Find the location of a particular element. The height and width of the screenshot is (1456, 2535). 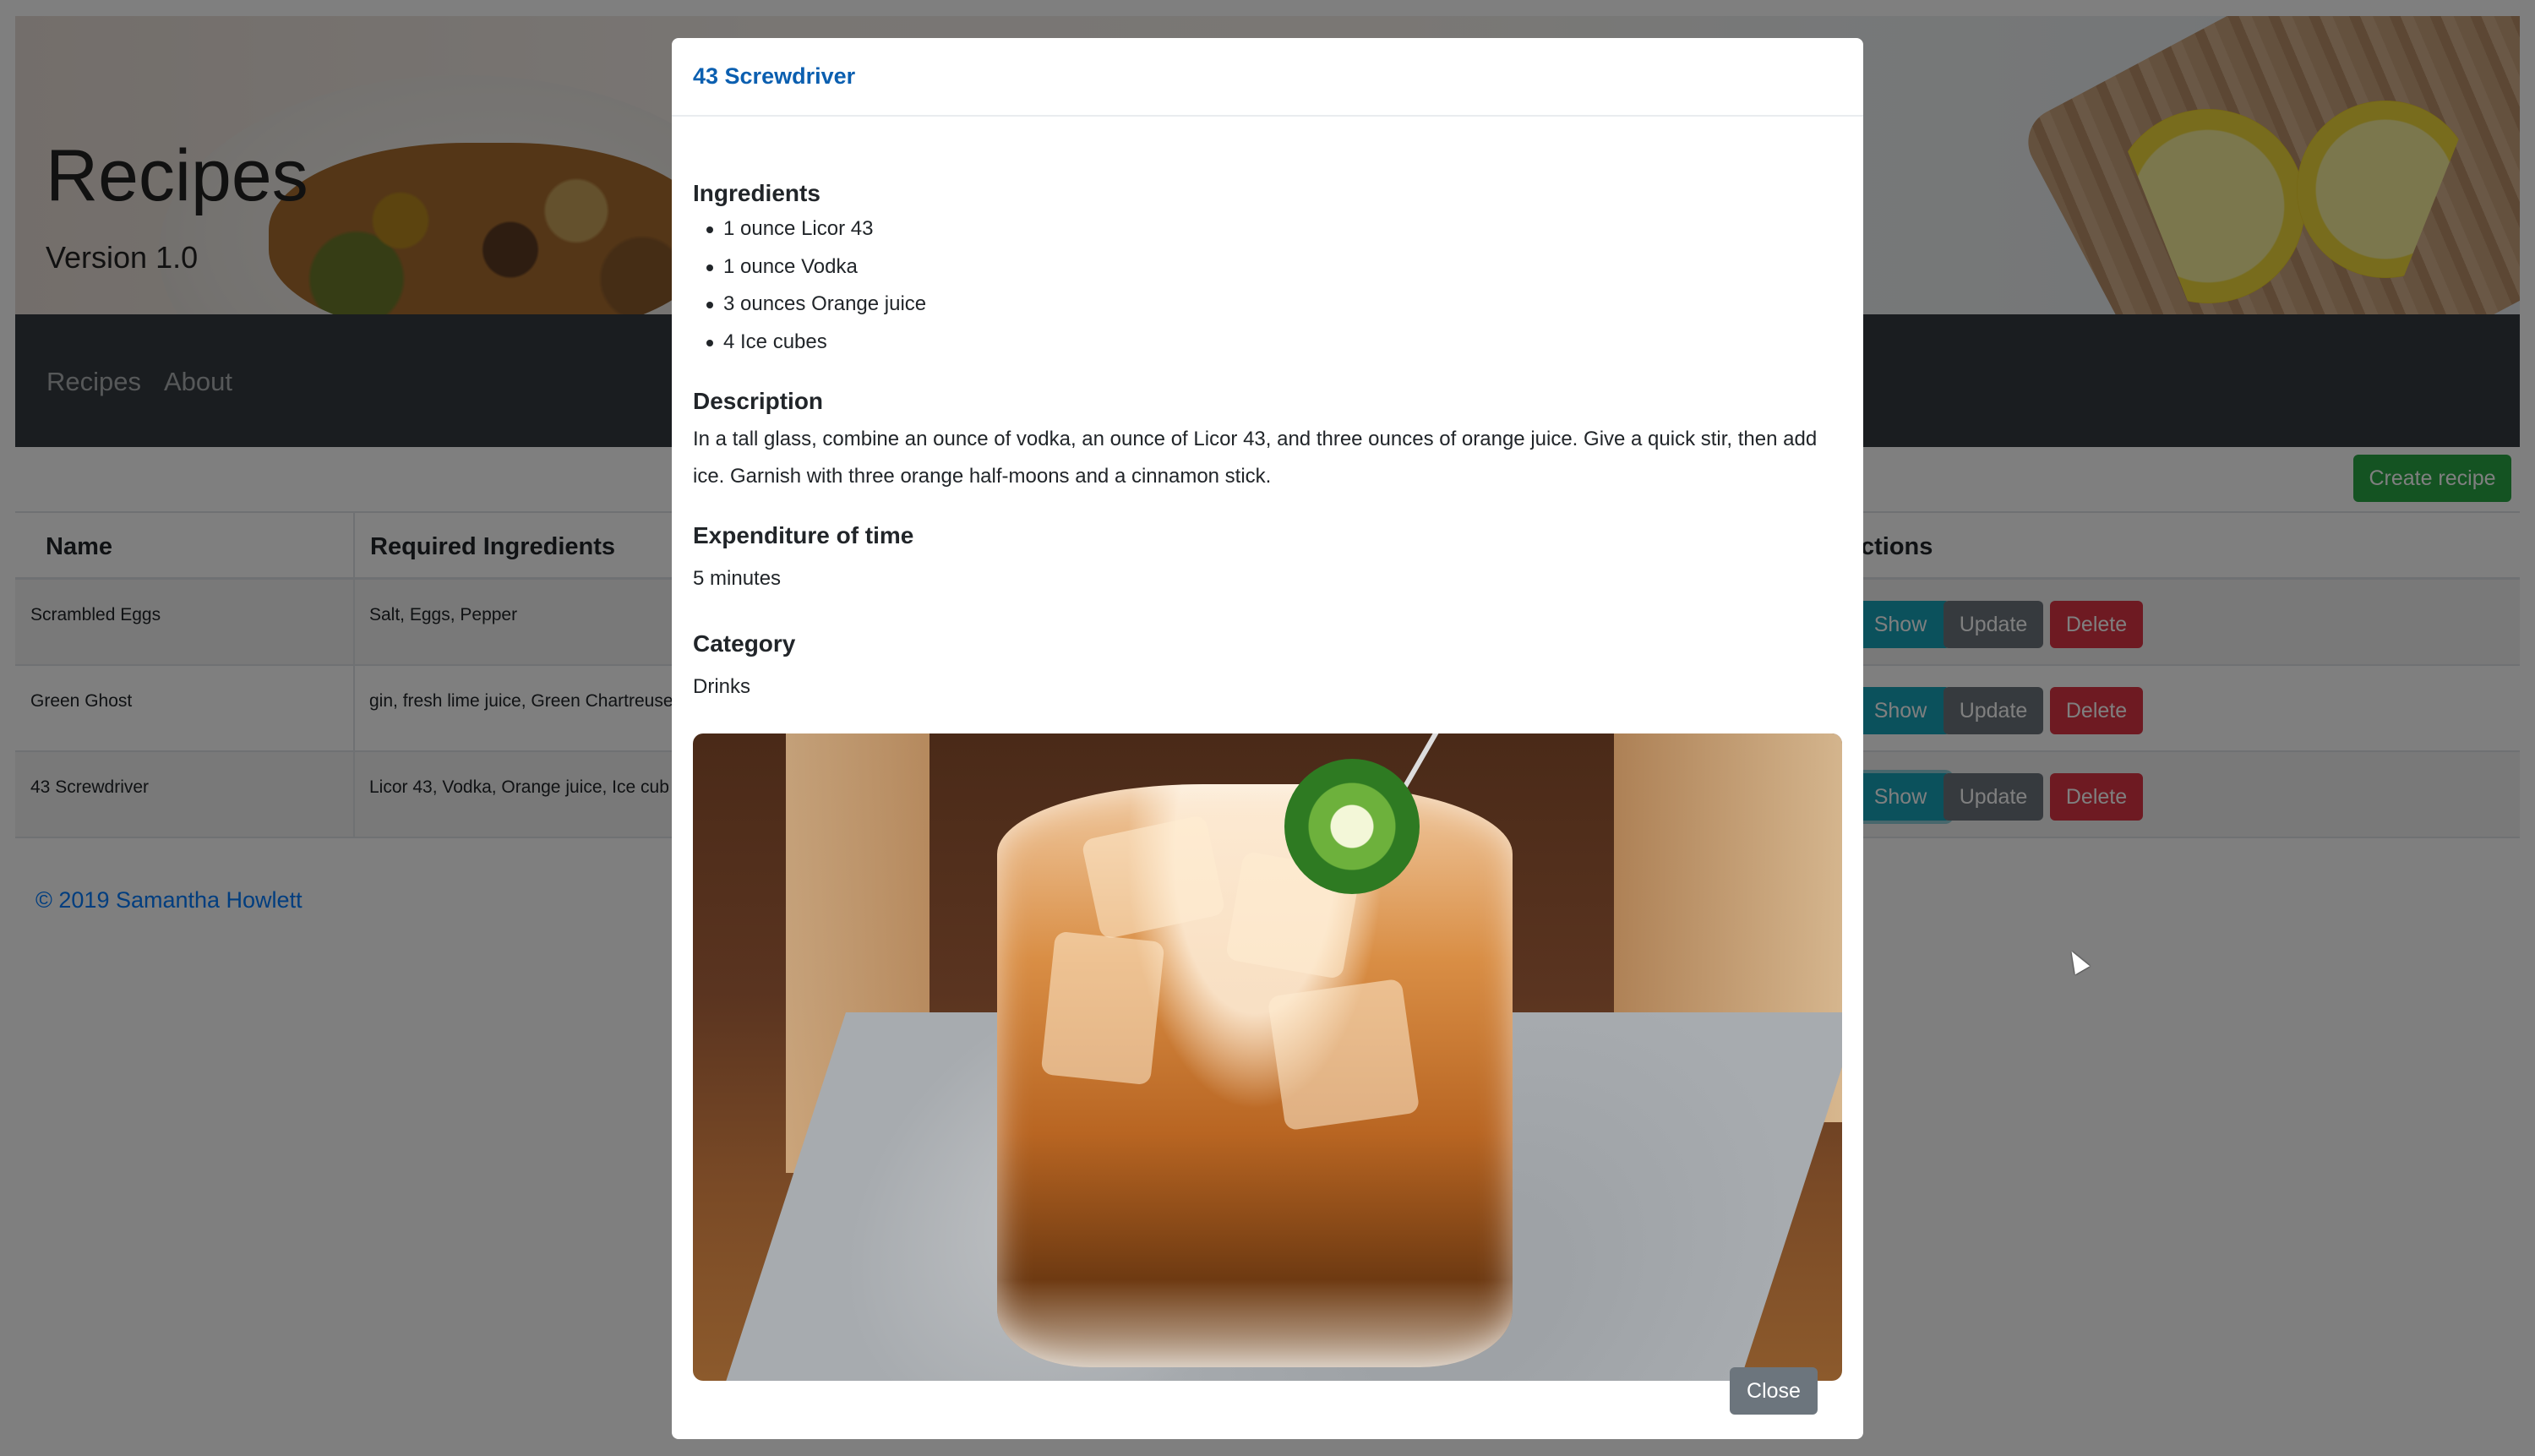

modal-title: 43 Screwdriver is located at coordinates (774, 76).